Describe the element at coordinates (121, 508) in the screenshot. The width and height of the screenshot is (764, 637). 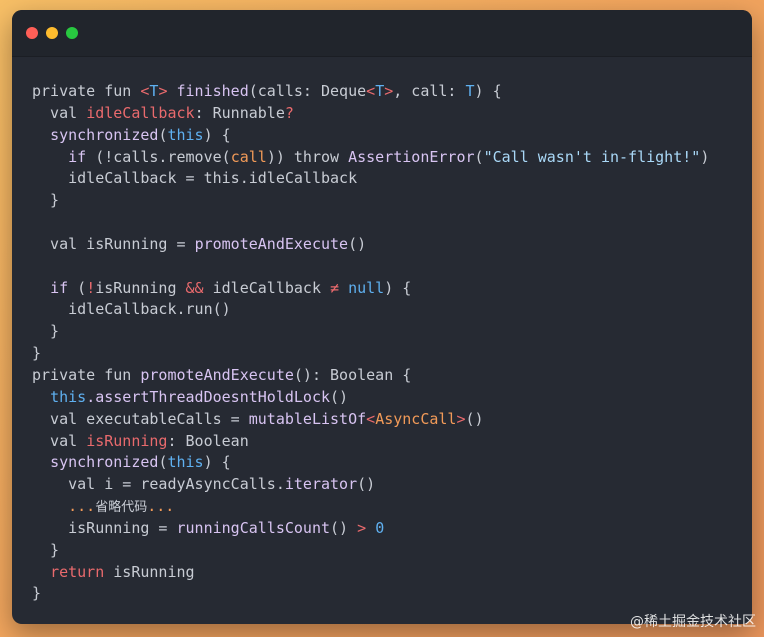
I see `code-token: 省略代码` at that location.